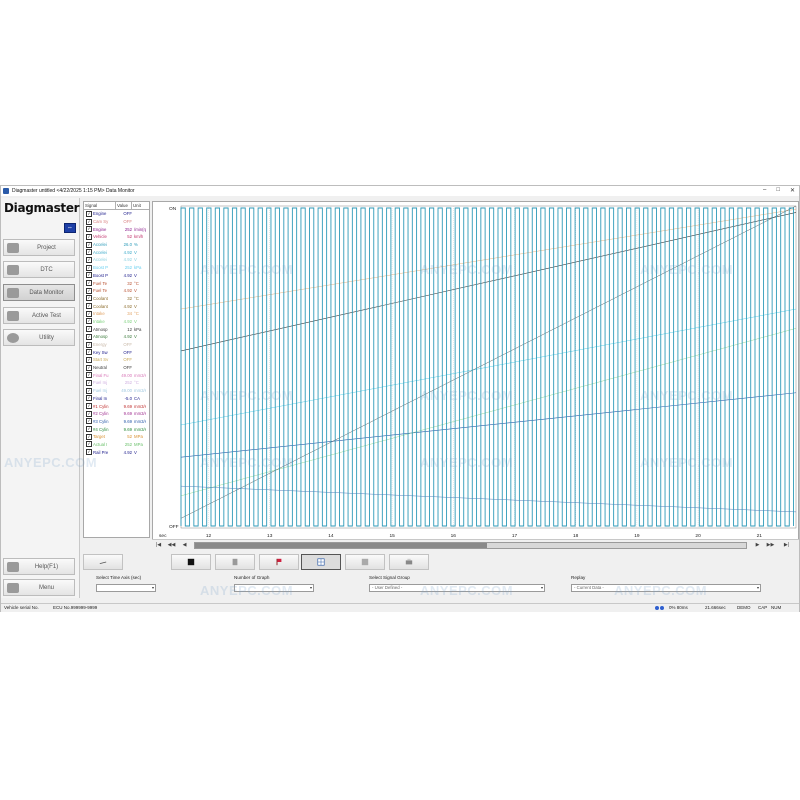 The image size is (800, 800). Describe the element at coordinates (116, 337) in the screenshot. I see `signal-row: ✓ Atmosp 4.92 V` at that location.